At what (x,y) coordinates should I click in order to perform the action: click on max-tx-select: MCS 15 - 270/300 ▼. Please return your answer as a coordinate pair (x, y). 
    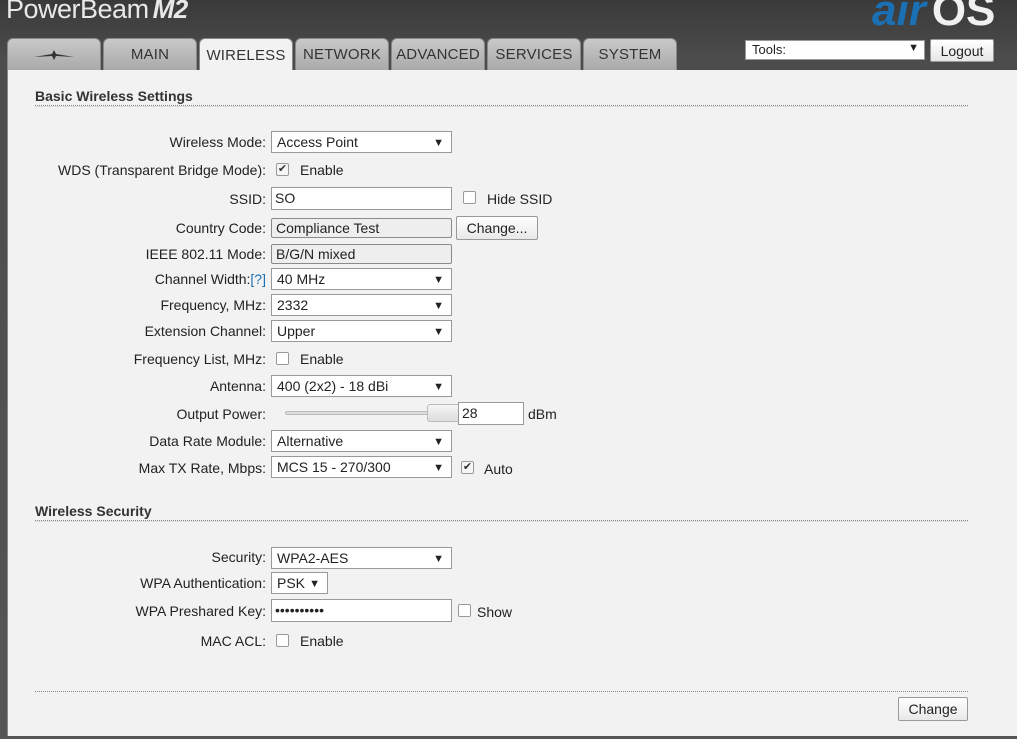
    Looking at the image, I should click on (361, 467).